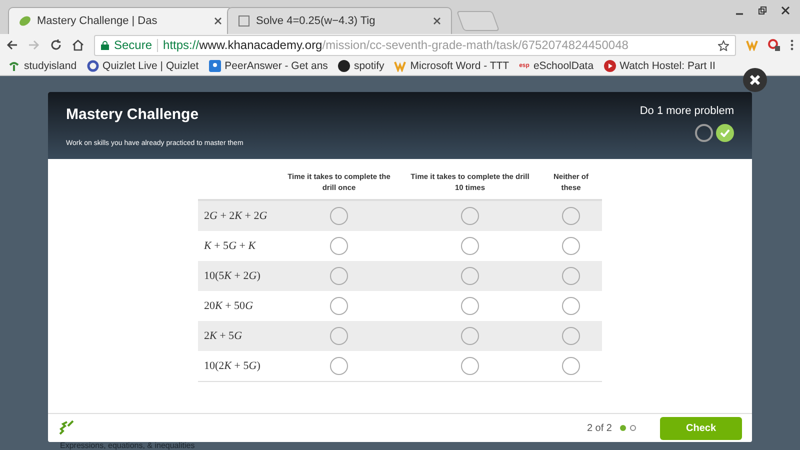 The height and width of the screenshot is (450, 800). What do you see at coordinates (268, 66) in the screenshot?
I see `bookmark: PeerAnswer - Get ans` at bounding box center [268, 66].